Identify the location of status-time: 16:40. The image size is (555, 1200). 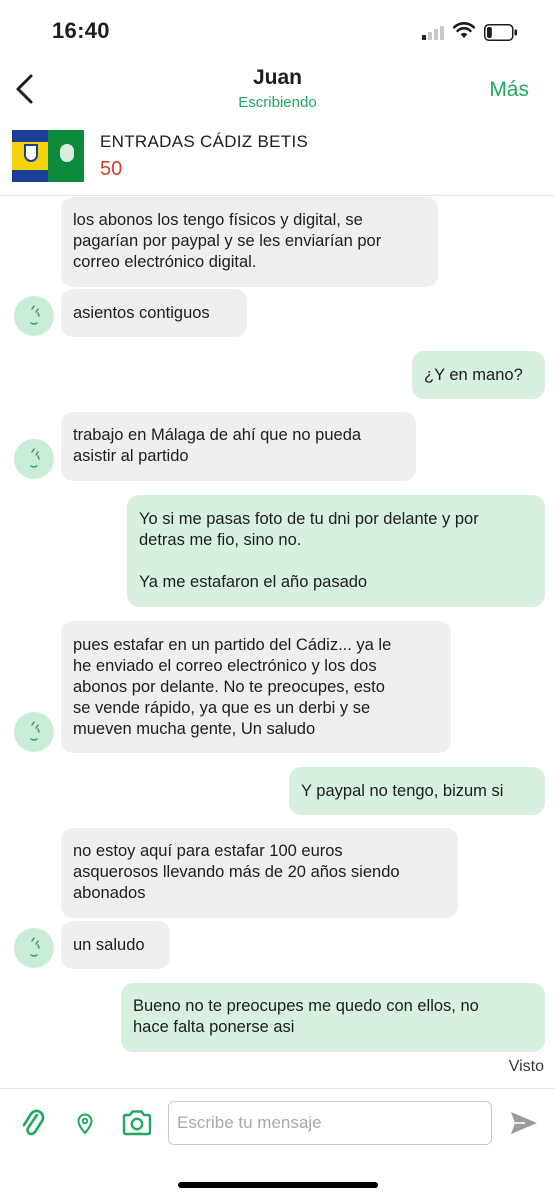
(81, 30).